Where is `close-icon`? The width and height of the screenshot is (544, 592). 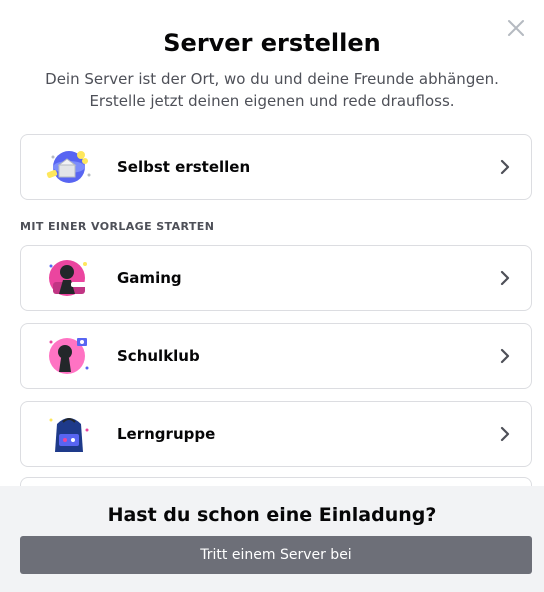
close-icon is located at coordinates (516, 28).